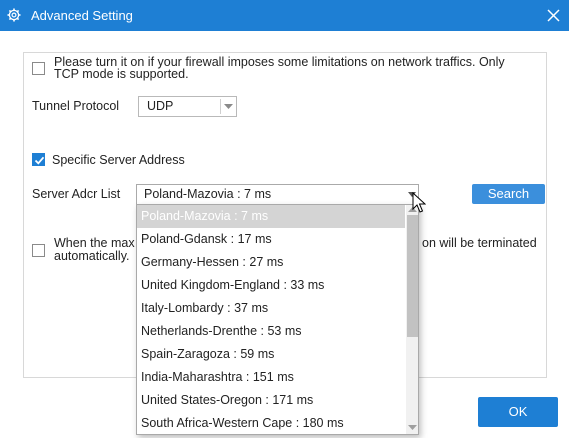  What do you see at coordinates (271, 400) in the screenshot?
I see `dropdown-option: United States-Oregon : 171 ms` at bounding box center [271, 400].